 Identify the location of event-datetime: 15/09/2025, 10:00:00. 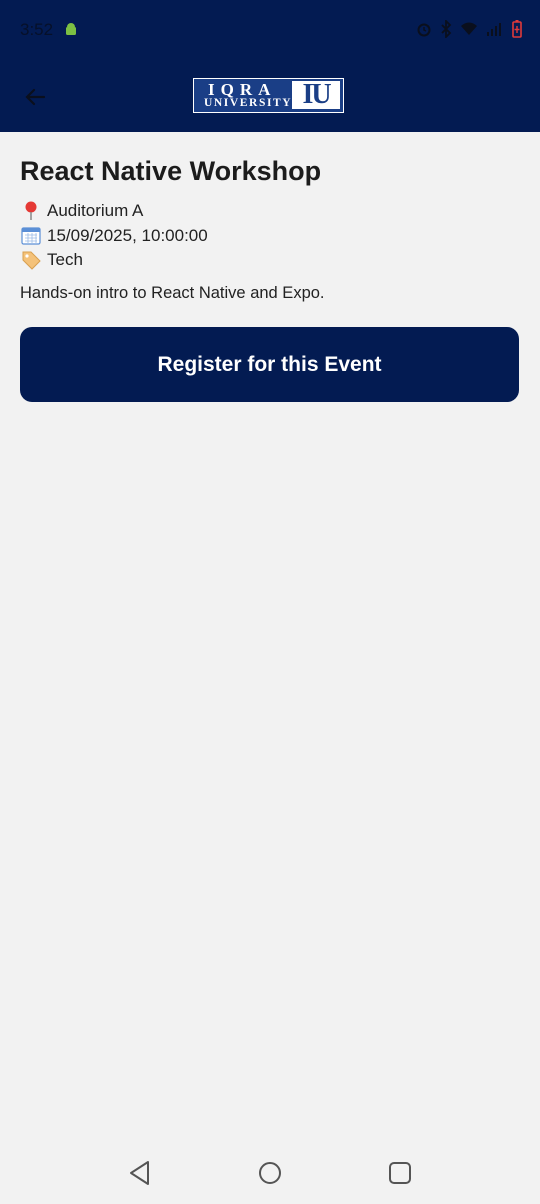
(127, 235).